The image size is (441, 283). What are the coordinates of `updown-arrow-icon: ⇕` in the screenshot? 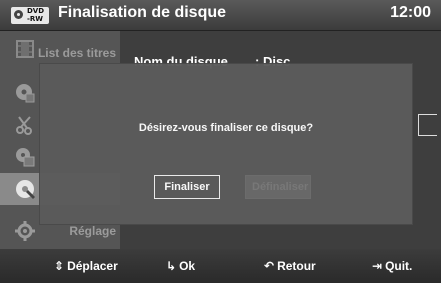 It's located at (59, 266).